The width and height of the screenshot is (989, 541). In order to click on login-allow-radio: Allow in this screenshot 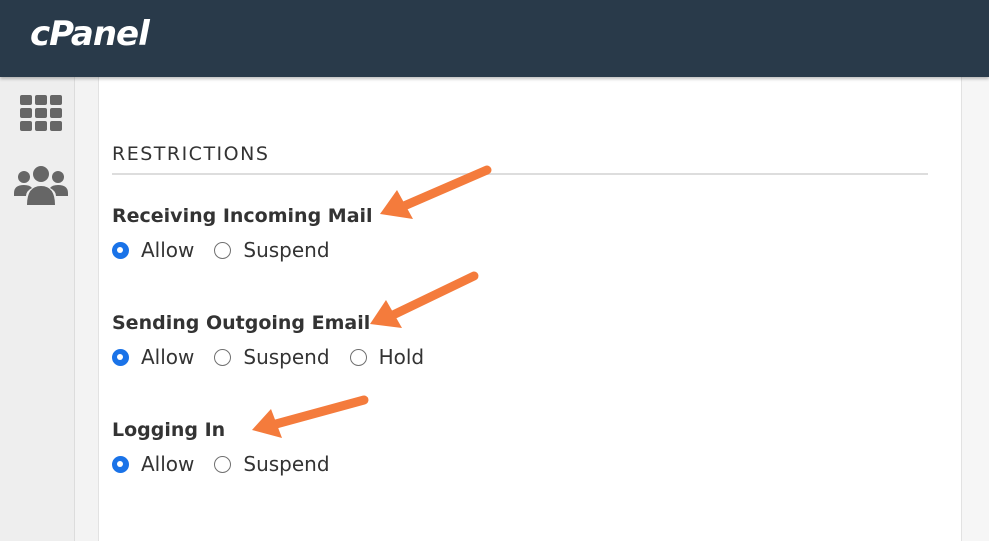, I will do `click(153, 464)`.